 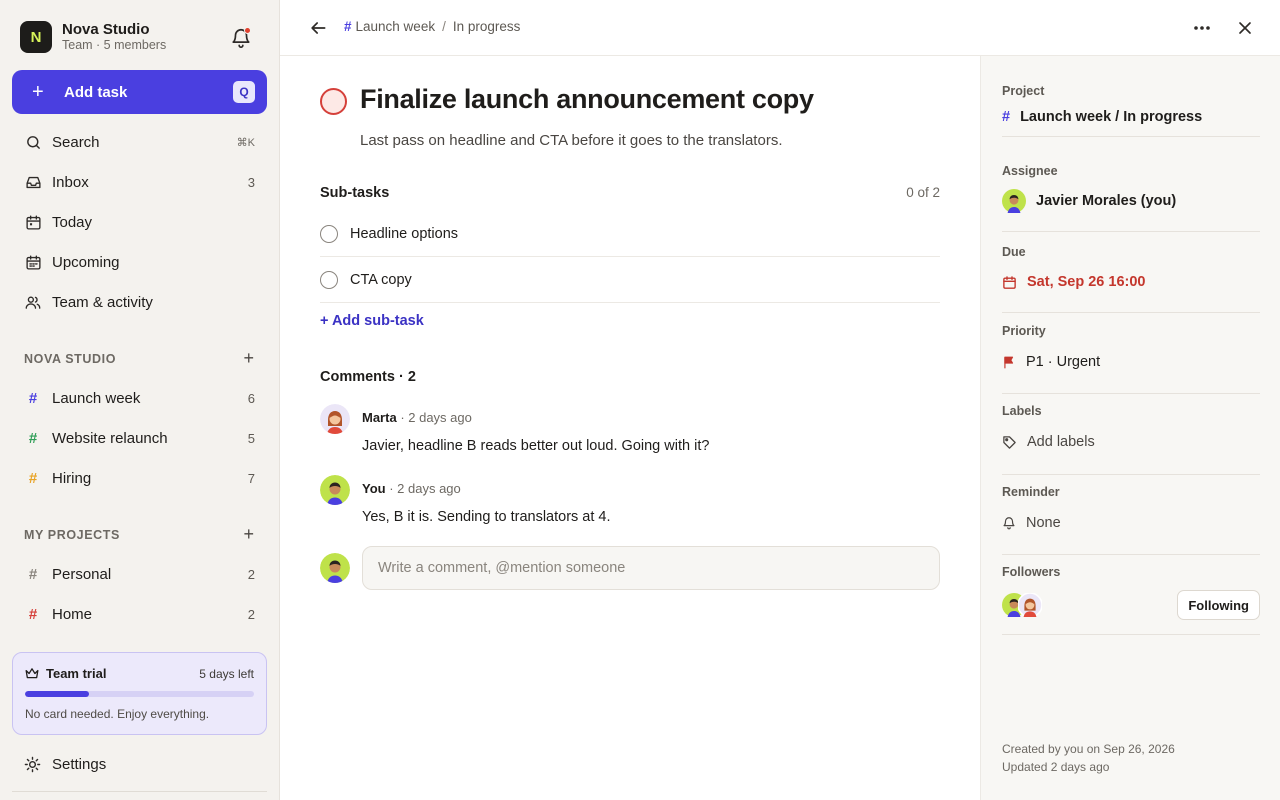 I want to click on sidebar-project-website-relaunch: # Website relaunch 5, so click(x=139, y=438).